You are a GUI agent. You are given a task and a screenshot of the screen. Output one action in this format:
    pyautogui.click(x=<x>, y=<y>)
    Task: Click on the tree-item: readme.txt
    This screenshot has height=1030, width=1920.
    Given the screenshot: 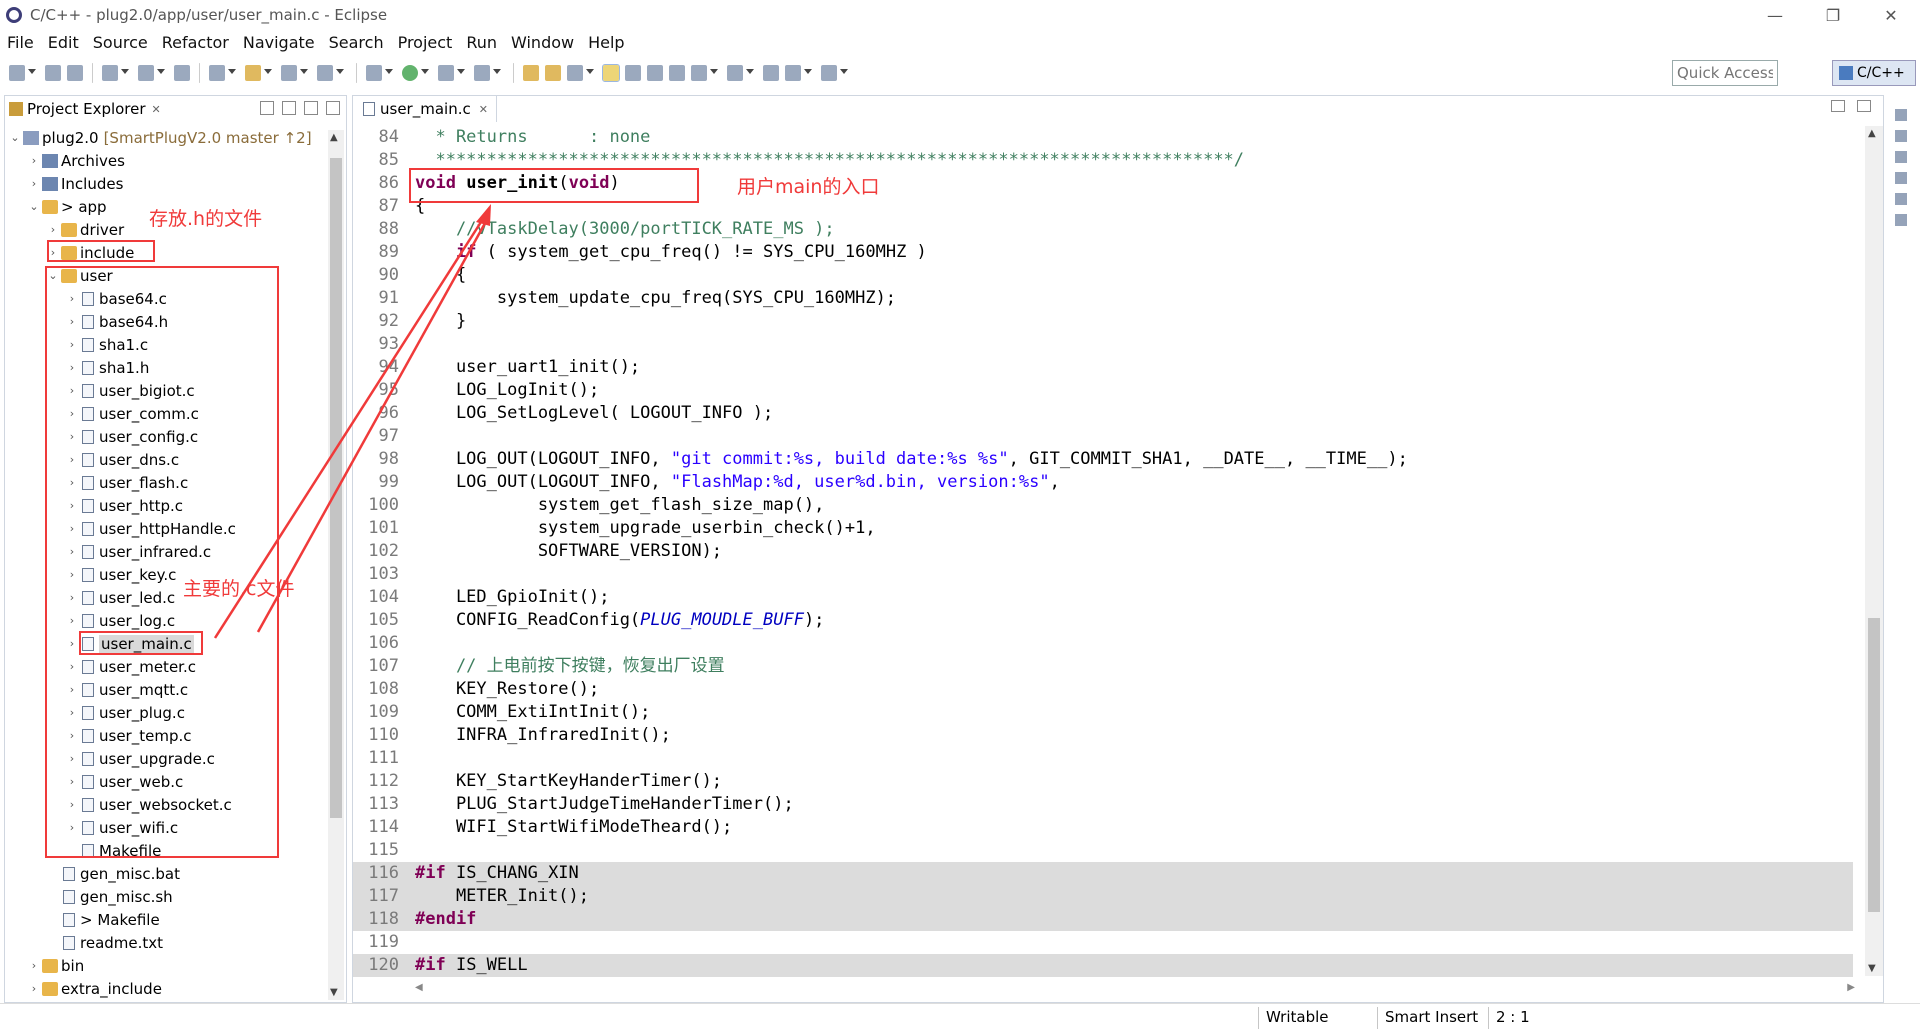 What is the action you would take?
    pyautogui.click(x=166, y=942)
    